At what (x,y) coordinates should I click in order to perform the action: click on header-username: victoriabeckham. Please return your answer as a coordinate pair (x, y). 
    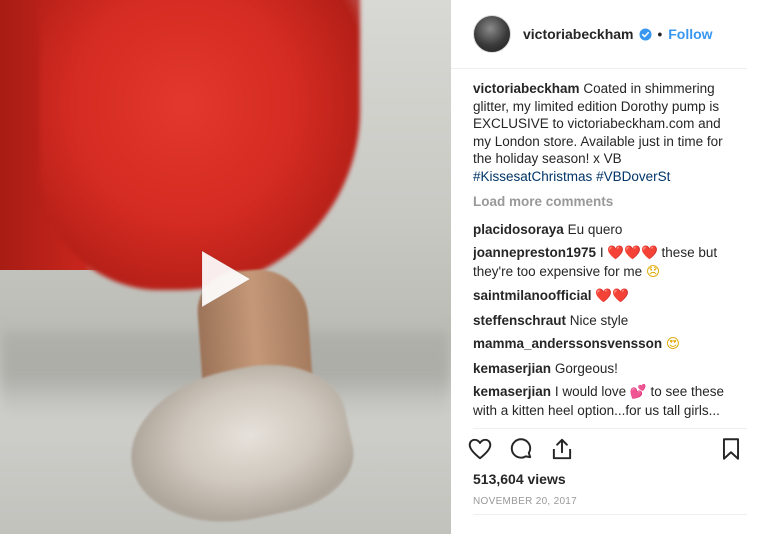
    Looking at the image, I should click on (578, 34).